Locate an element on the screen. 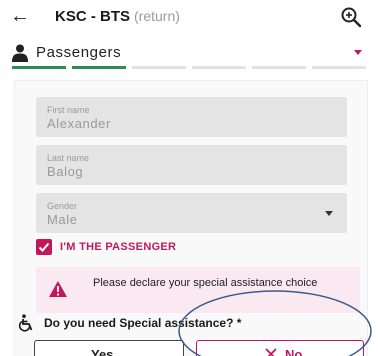  question-text: Do you need Special assistance? * is located at coordinates (143, 323).